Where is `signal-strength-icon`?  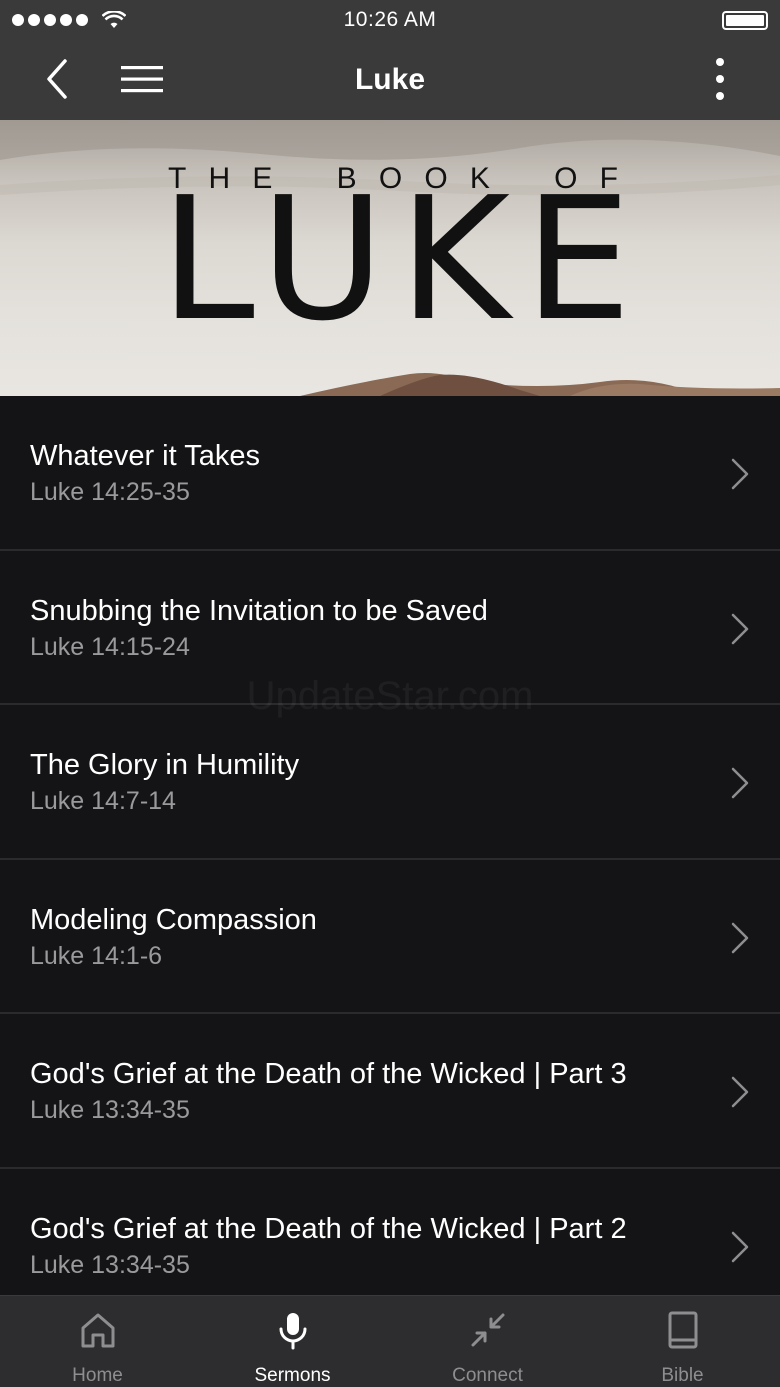 signal-strength-icon is located at coordinates (69, 20).